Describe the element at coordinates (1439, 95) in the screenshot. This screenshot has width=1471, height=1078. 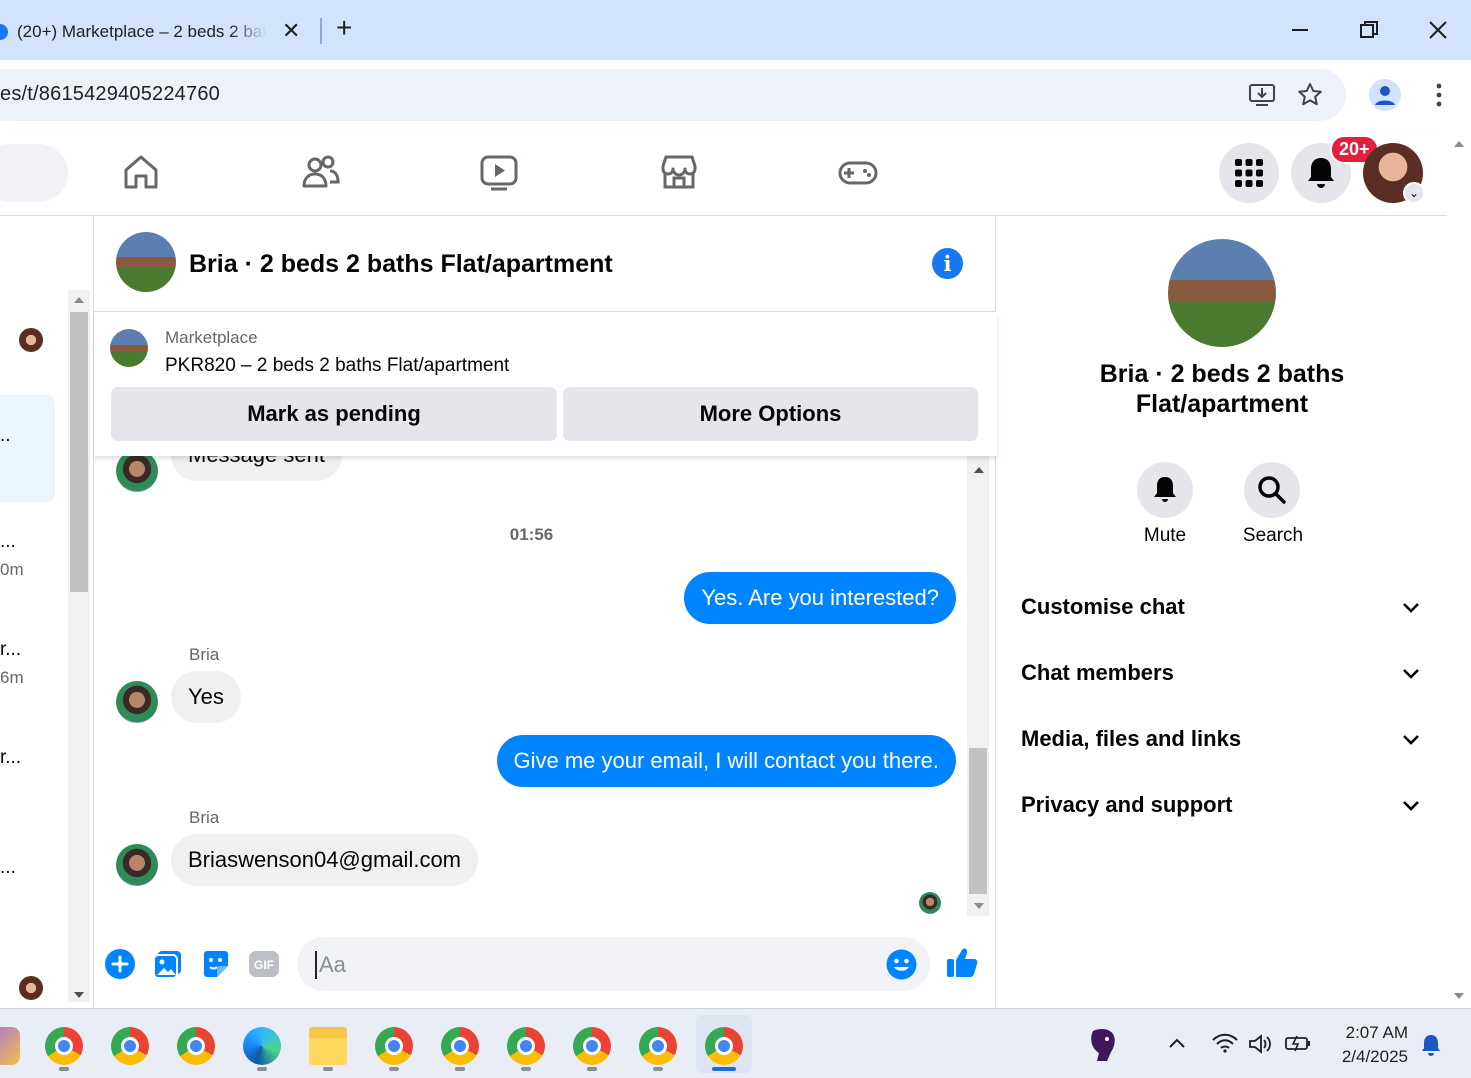
I see `browser-menu-icon` at that location.